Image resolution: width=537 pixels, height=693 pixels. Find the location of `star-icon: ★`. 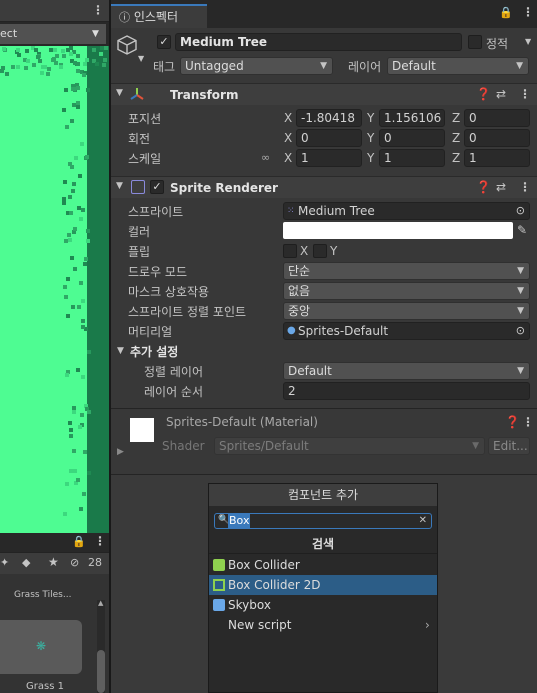

star-icon: ★ is located at coordinates (53, 562).